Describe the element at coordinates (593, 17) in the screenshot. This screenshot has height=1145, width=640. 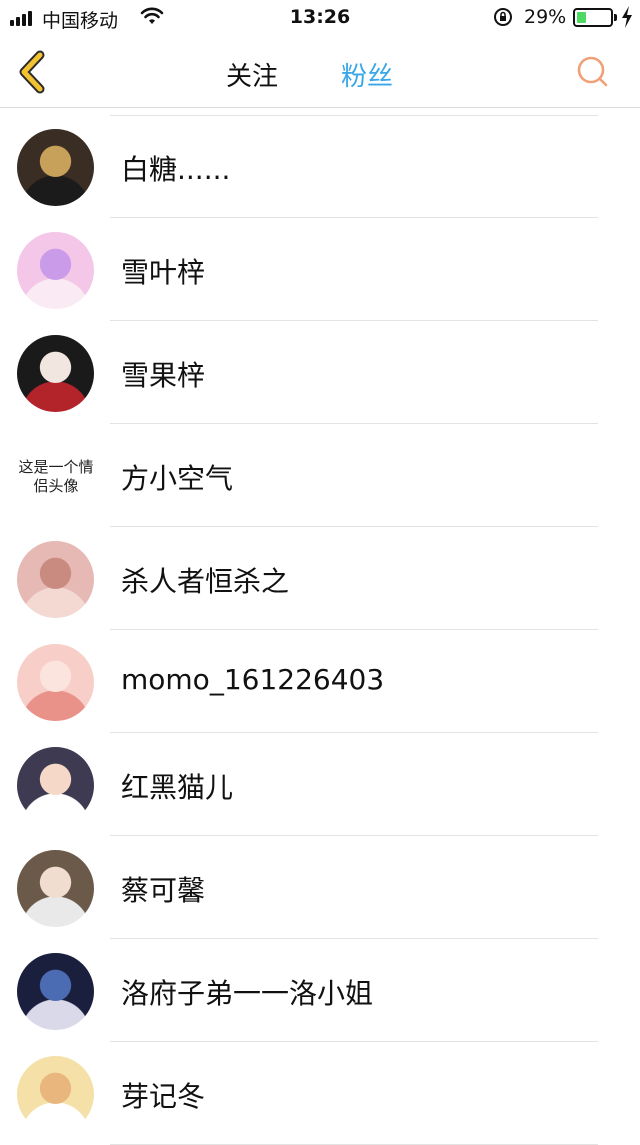
I see `battery-icon` at that location.